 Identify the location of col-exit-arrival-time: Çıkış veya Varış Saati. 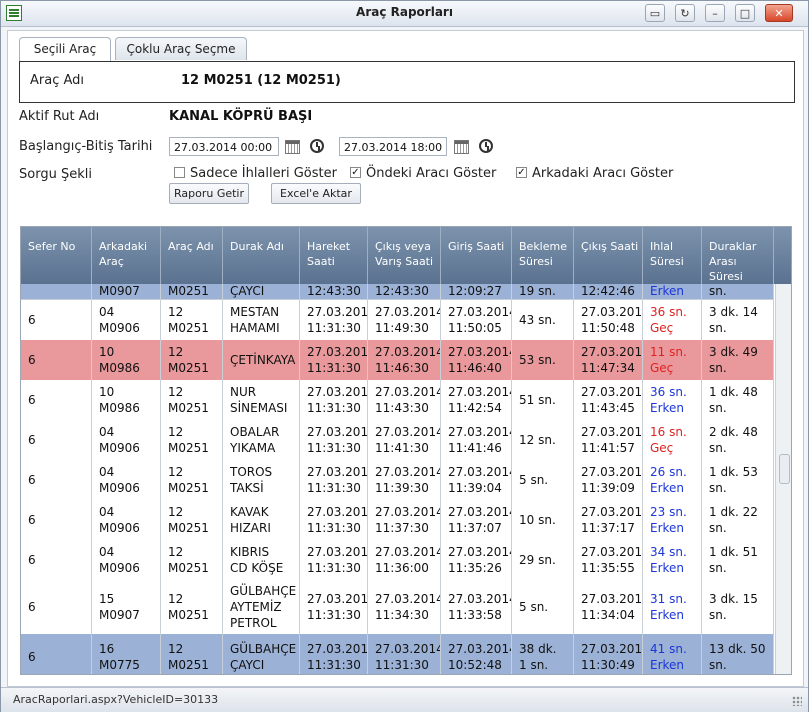
(404, 255).